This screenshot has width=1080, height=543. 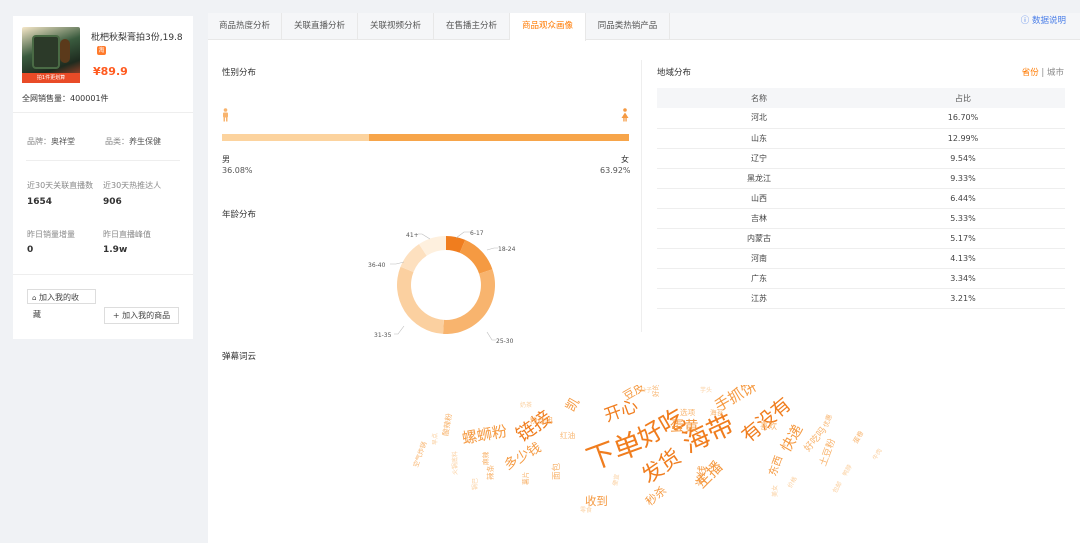 I want to click on table-row: 广东 3.34%, so click(x=861, y=278).